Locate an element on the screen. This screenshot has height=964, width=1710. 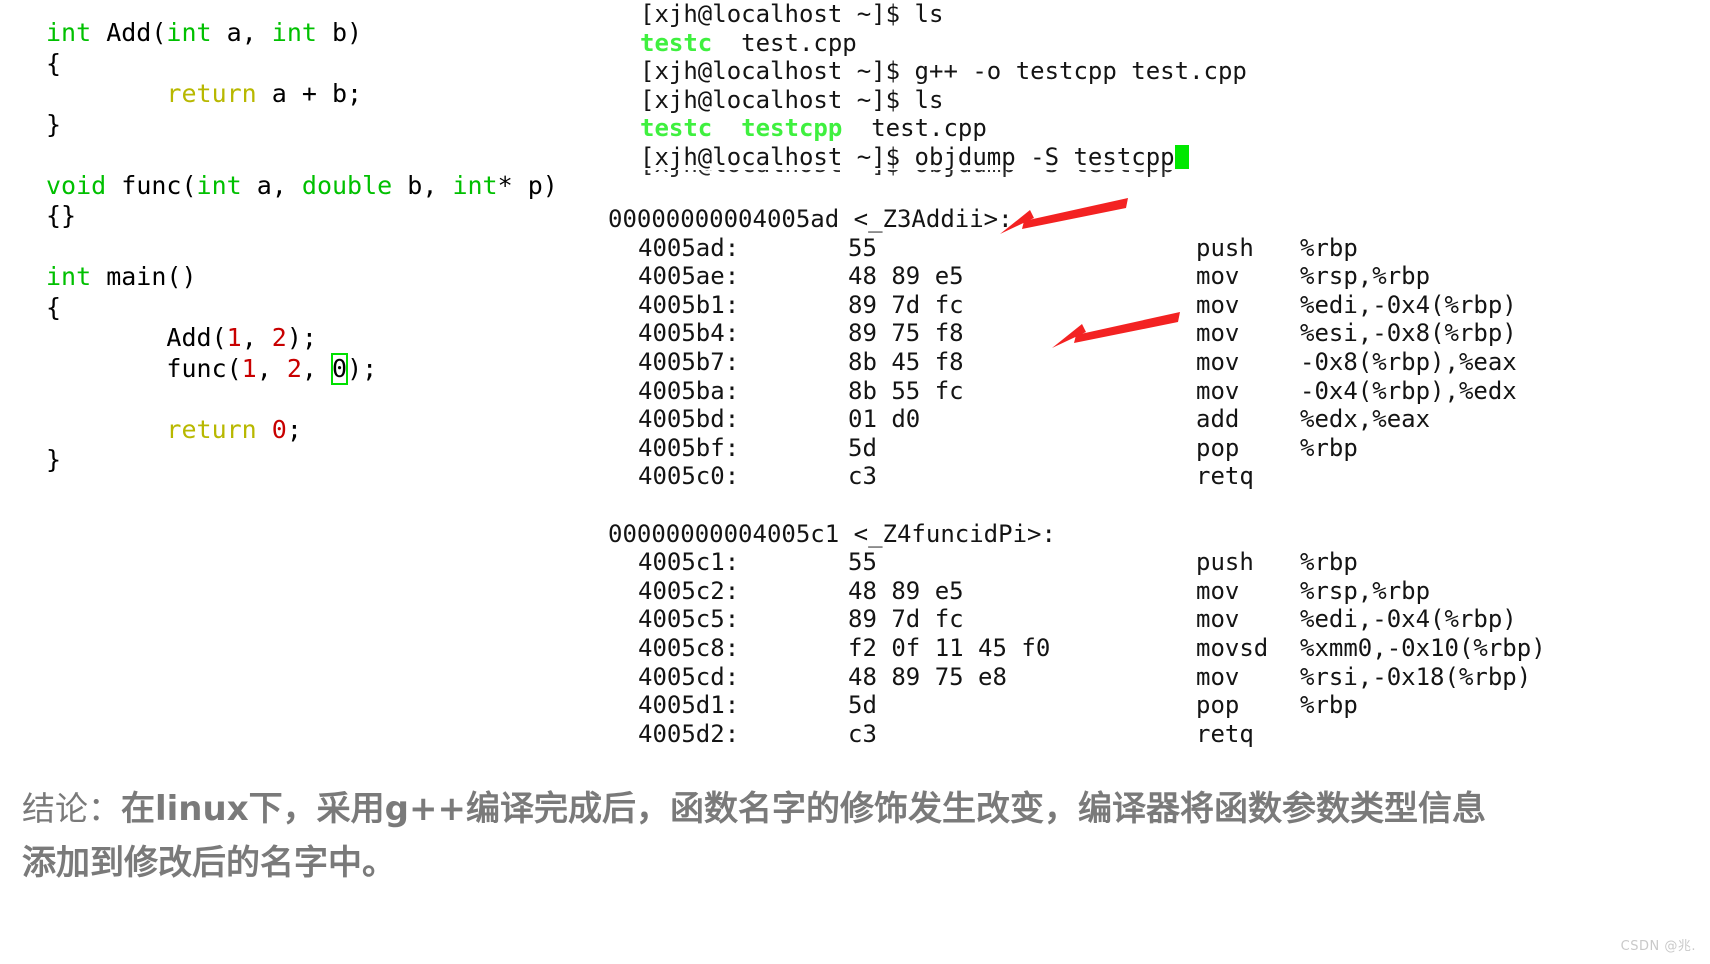
disassembly-row: 4005b1: 89 7d fc mov %edi,-0x4(%rbp) is located at coordinates (1155, 305).